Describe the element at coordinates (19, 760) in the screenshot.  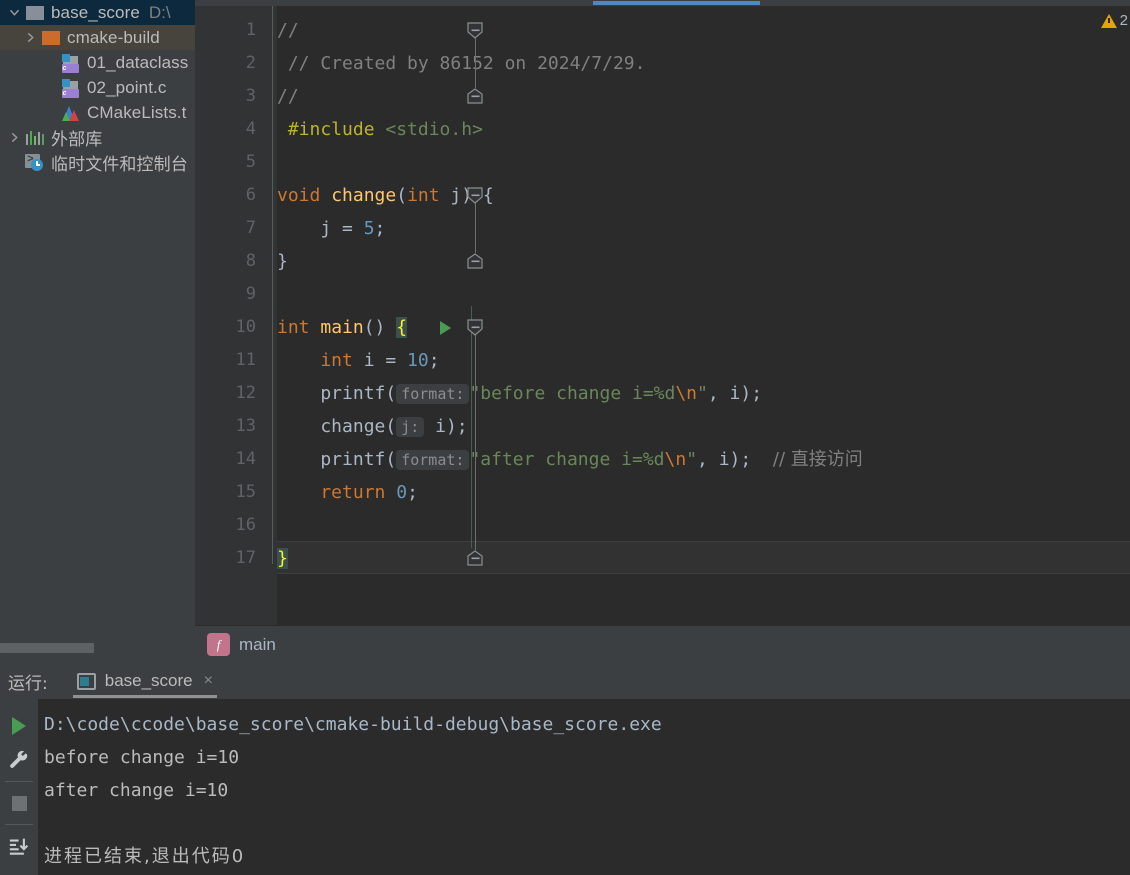
I see `edit-configurations-button` at that location.